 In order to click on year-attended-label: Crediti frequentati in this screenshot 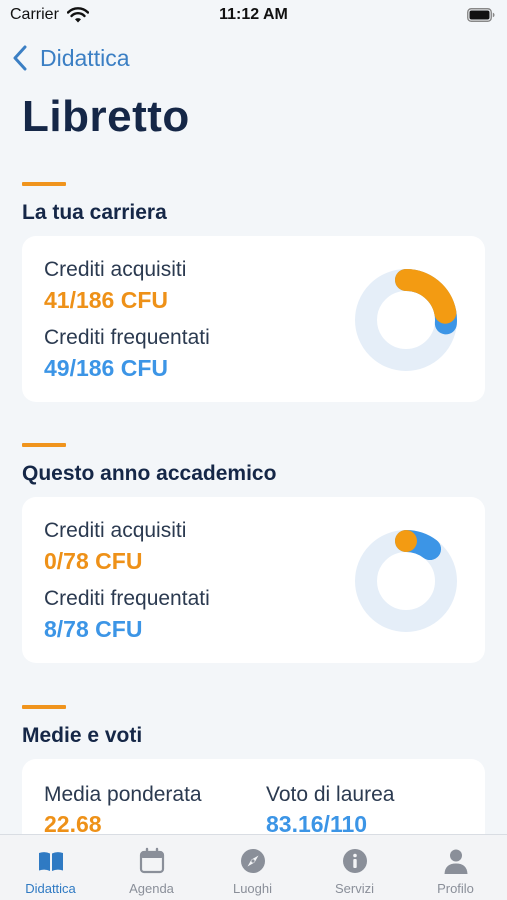, I will do `click(127, 598)`.